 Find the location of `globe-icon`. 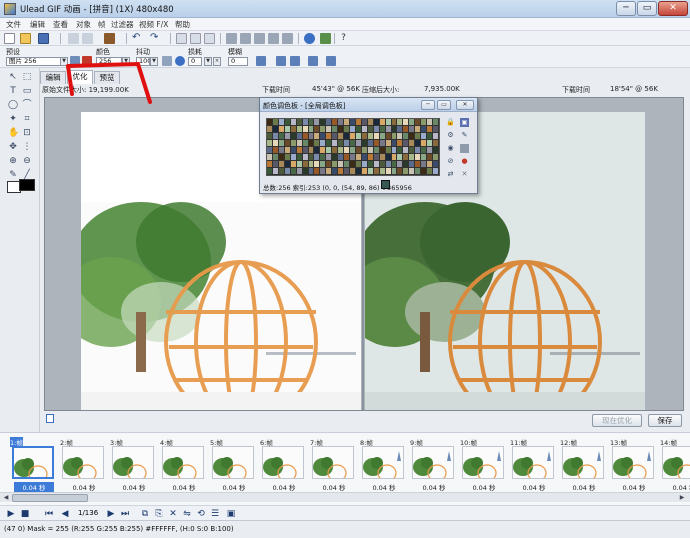

globe-icon is located at coordinates (309, 38).